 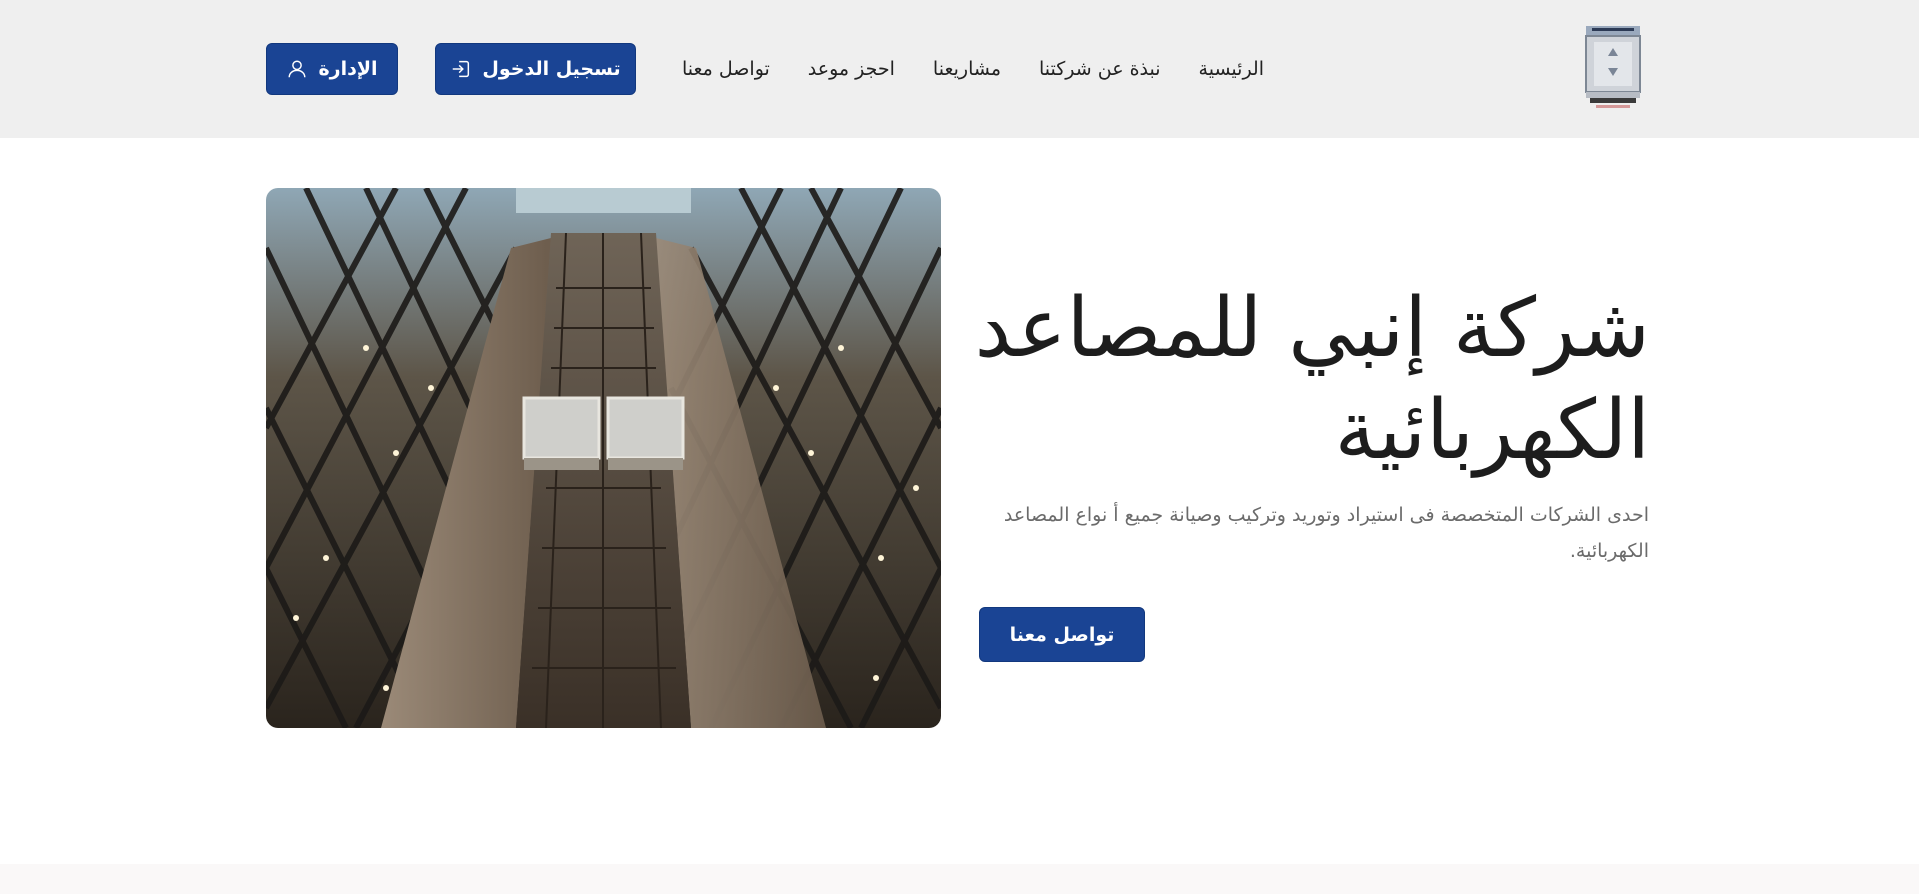 I want to click on nav-book-appointment: احجز موعد, so click(x=851, y=69).